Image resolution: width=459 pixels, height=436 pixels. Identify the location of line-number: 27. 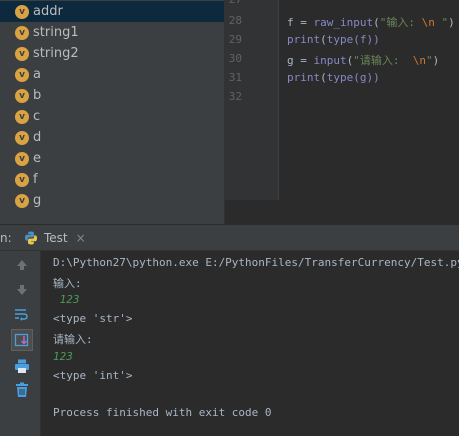
(232, 3).